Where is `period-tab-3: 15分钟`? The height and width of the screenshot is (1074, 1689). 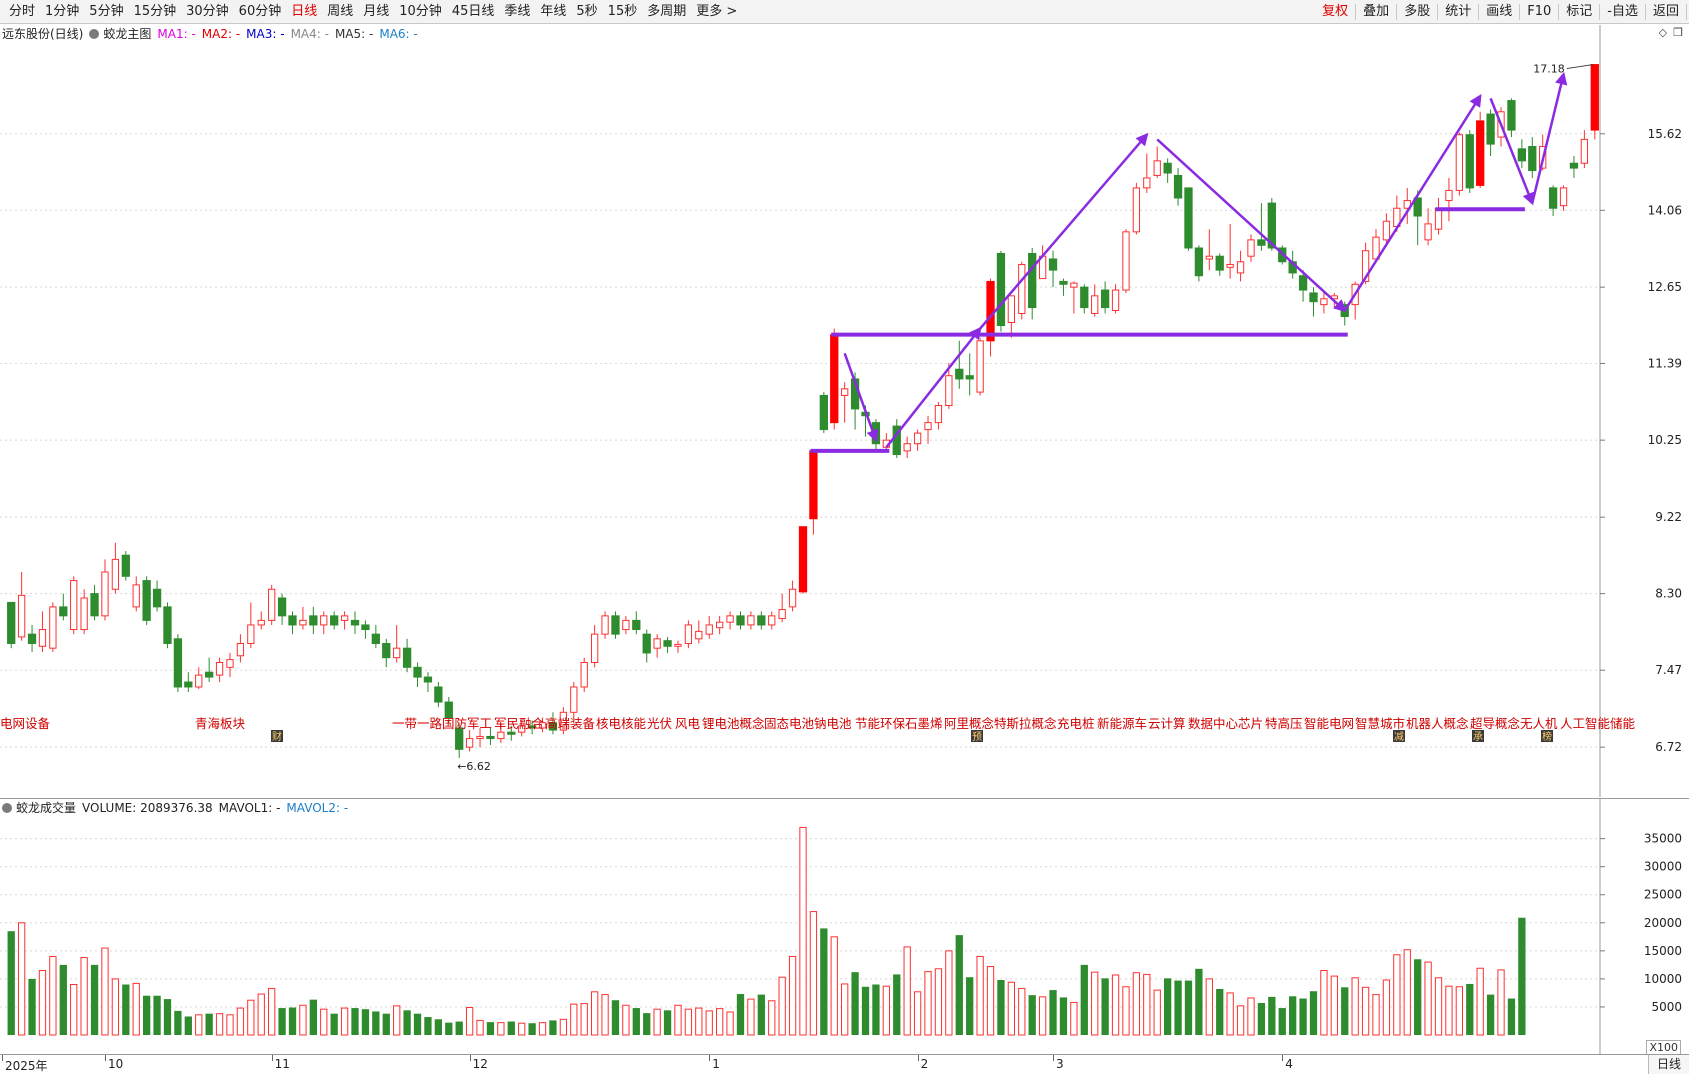 period-tab-3: 15分钟 is located at coordinates (155, 12).